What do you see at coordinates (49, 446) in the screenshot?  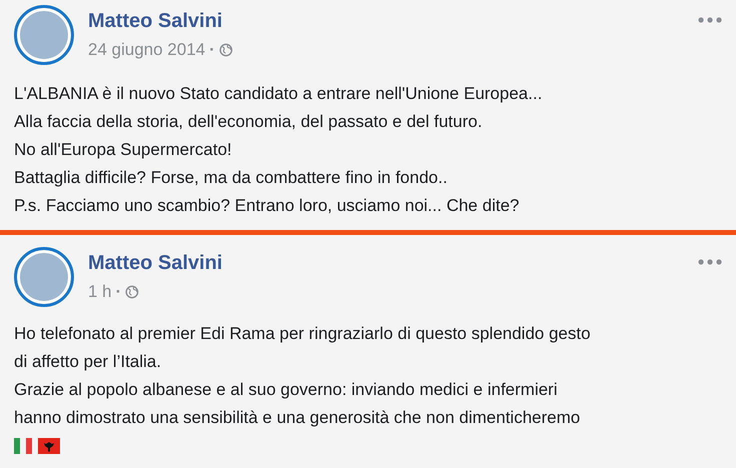 I see `albania-flag-icon` at bounding box center [49, 446].